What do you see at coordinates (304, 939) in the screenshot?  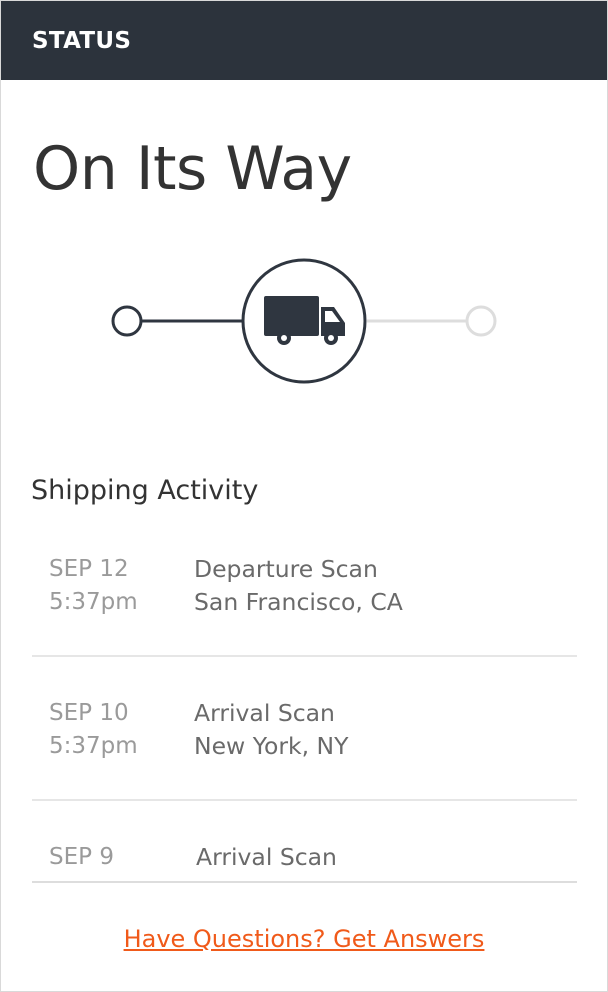 I see `help-link: Have Questions? Get Answers` at bounding box center [304, 939].